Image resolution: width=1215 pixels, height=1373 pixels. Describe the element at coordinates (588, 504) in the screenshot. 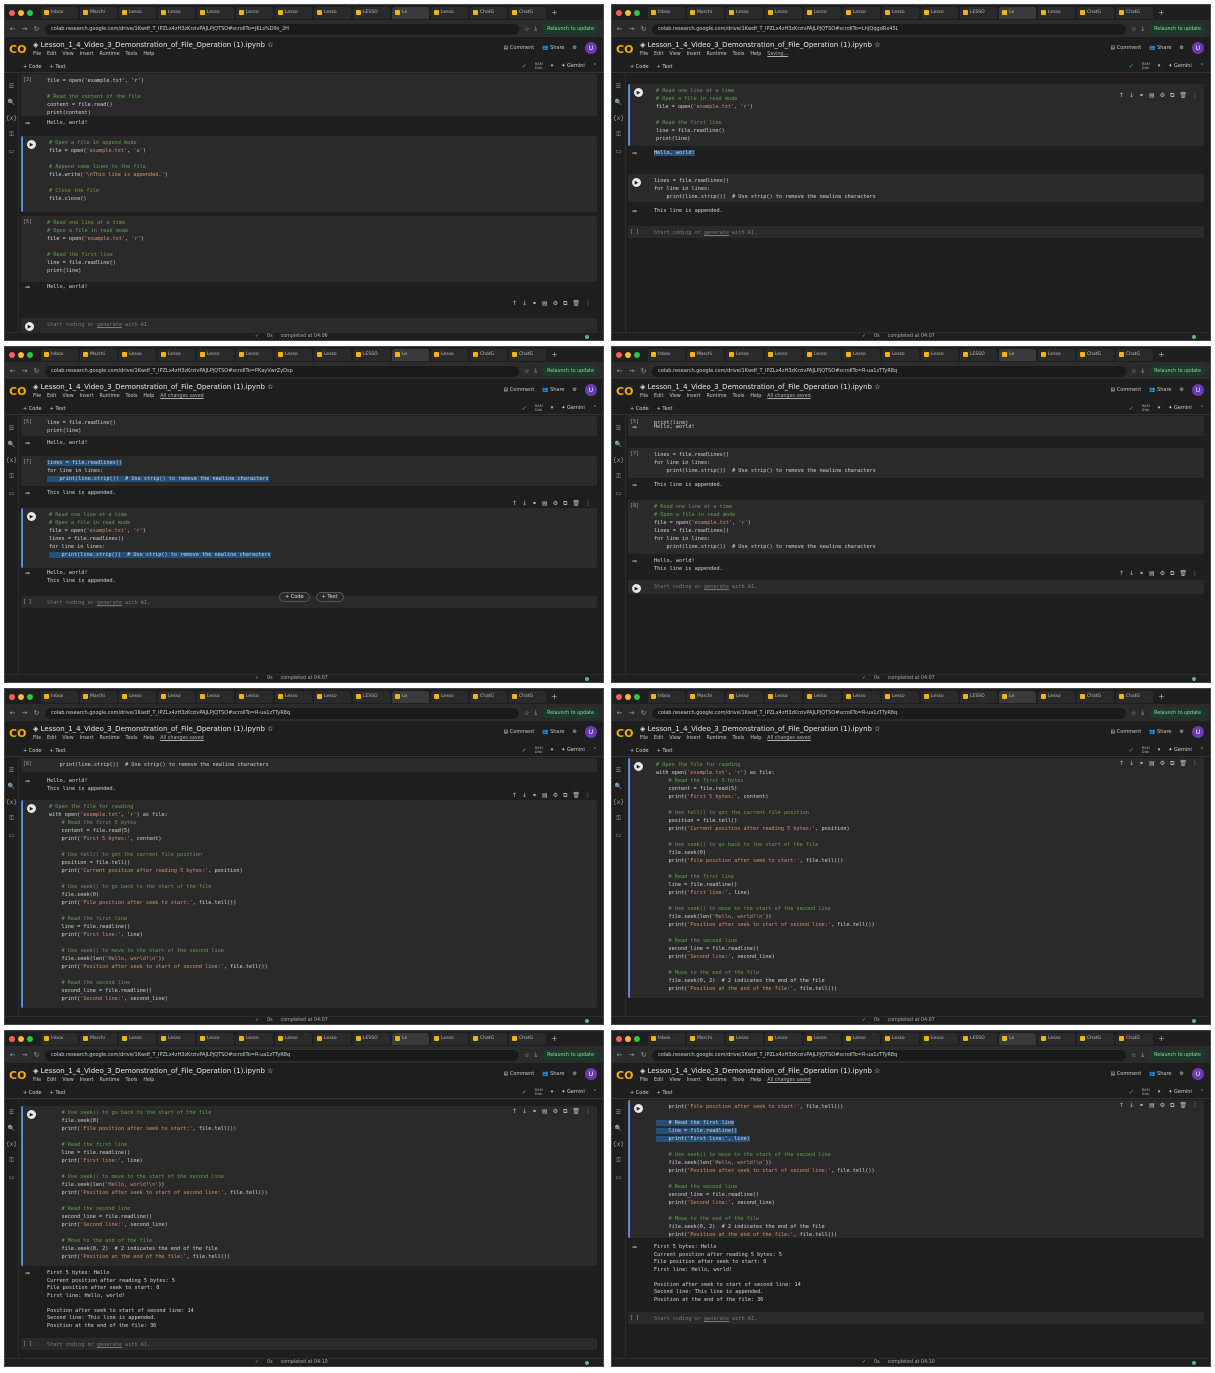

I see `more-options-icon: ⋮` at that location.